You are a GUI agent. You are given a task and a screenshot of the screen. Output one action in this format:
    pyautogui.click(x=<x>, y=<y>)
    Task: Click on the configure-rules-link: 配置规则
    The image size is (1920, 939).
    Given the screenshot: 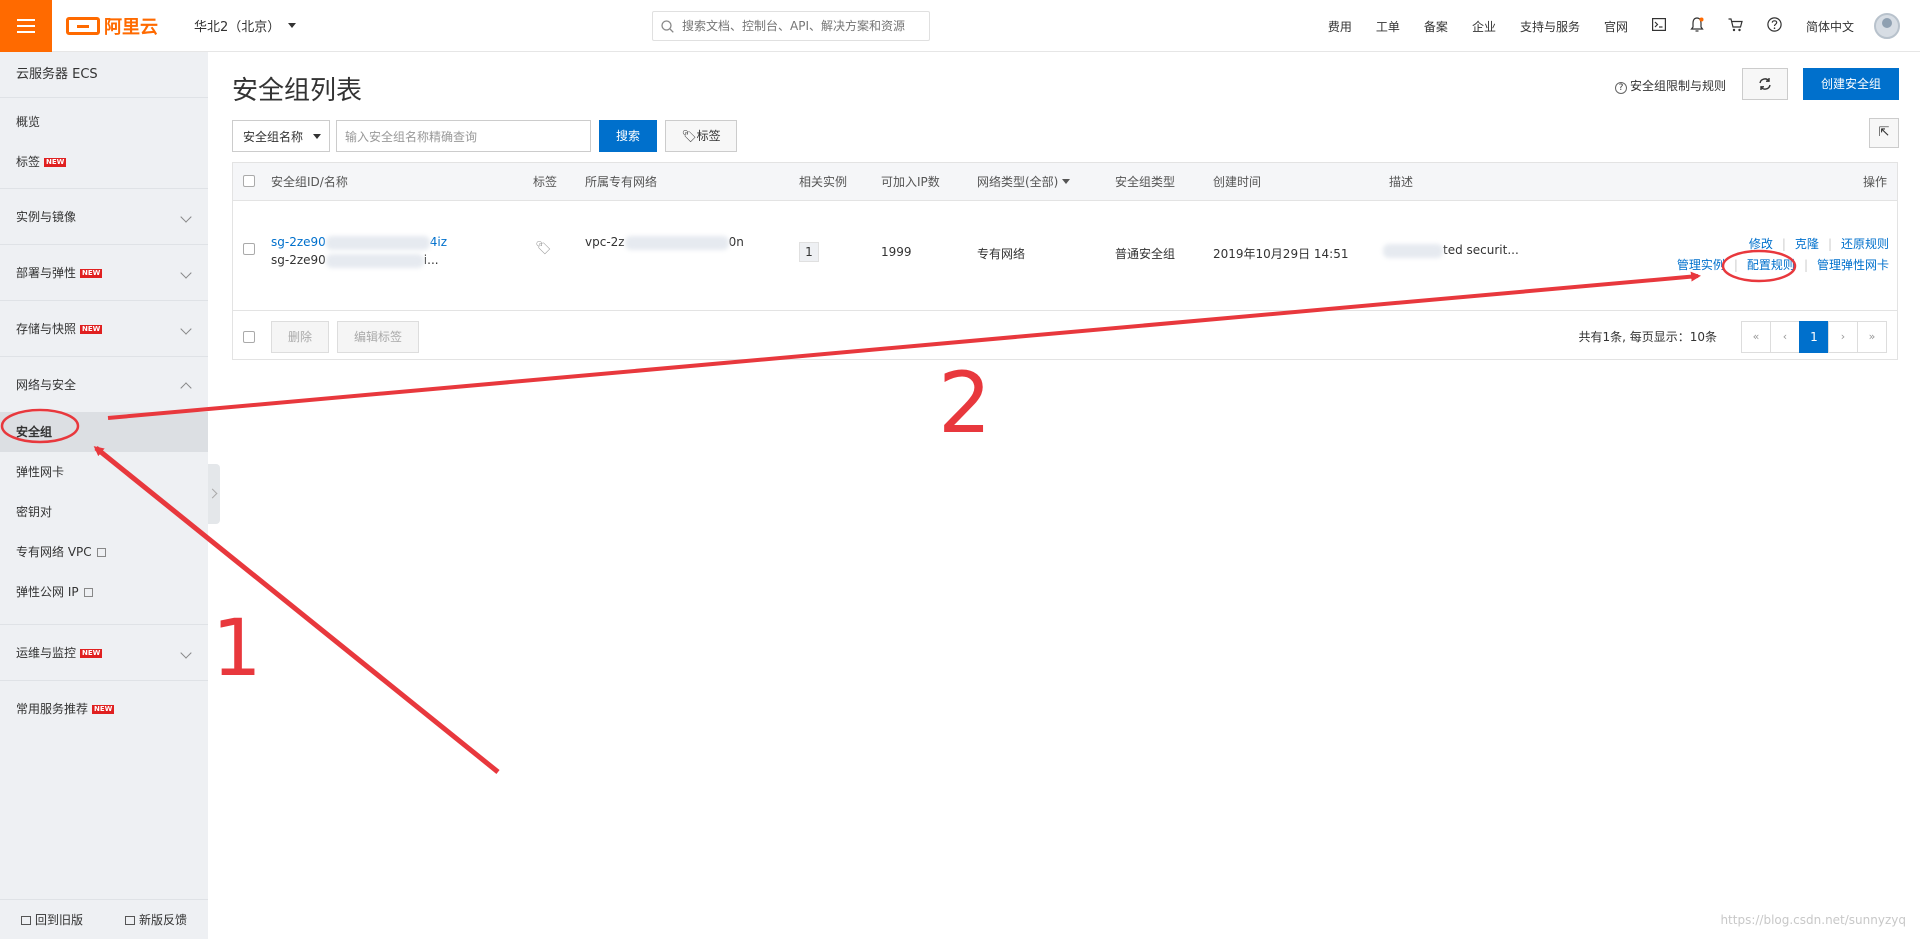 What is the action you would take?
    pyautogui.click(x=1771, y=265)
    